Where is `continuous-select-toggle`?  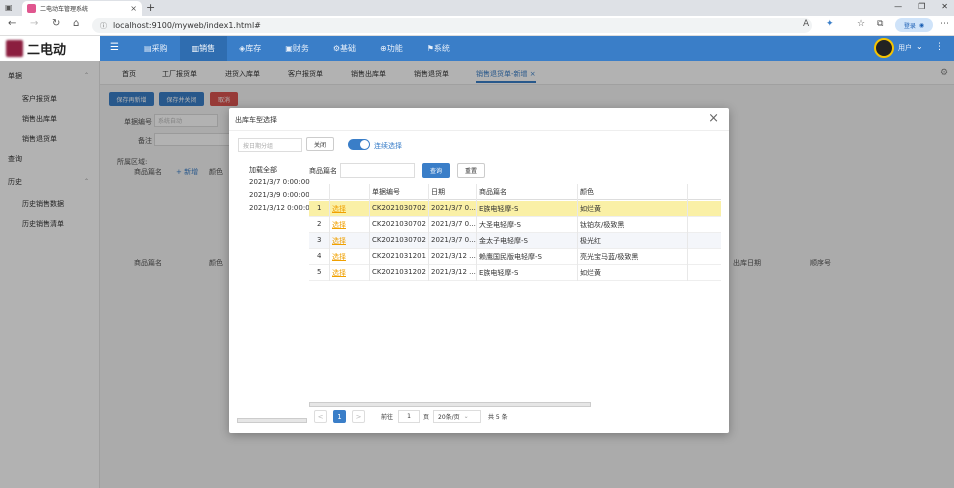 continuous-select-toggle is located at coordinates (359, 144).